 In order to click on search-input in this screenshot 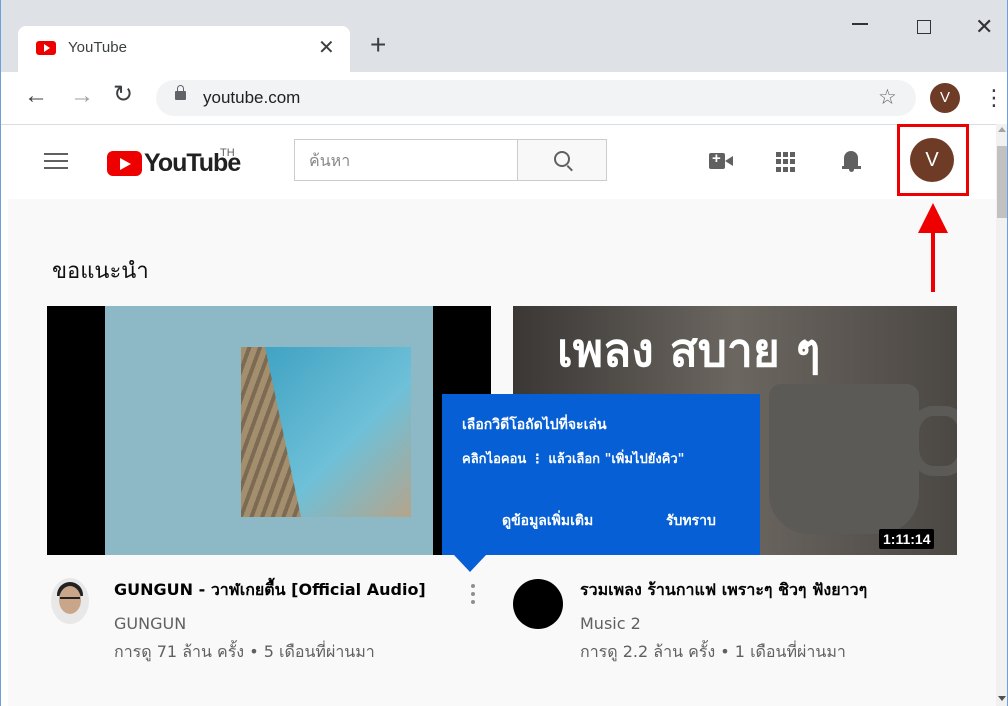, I will do `click(406, 160)`.